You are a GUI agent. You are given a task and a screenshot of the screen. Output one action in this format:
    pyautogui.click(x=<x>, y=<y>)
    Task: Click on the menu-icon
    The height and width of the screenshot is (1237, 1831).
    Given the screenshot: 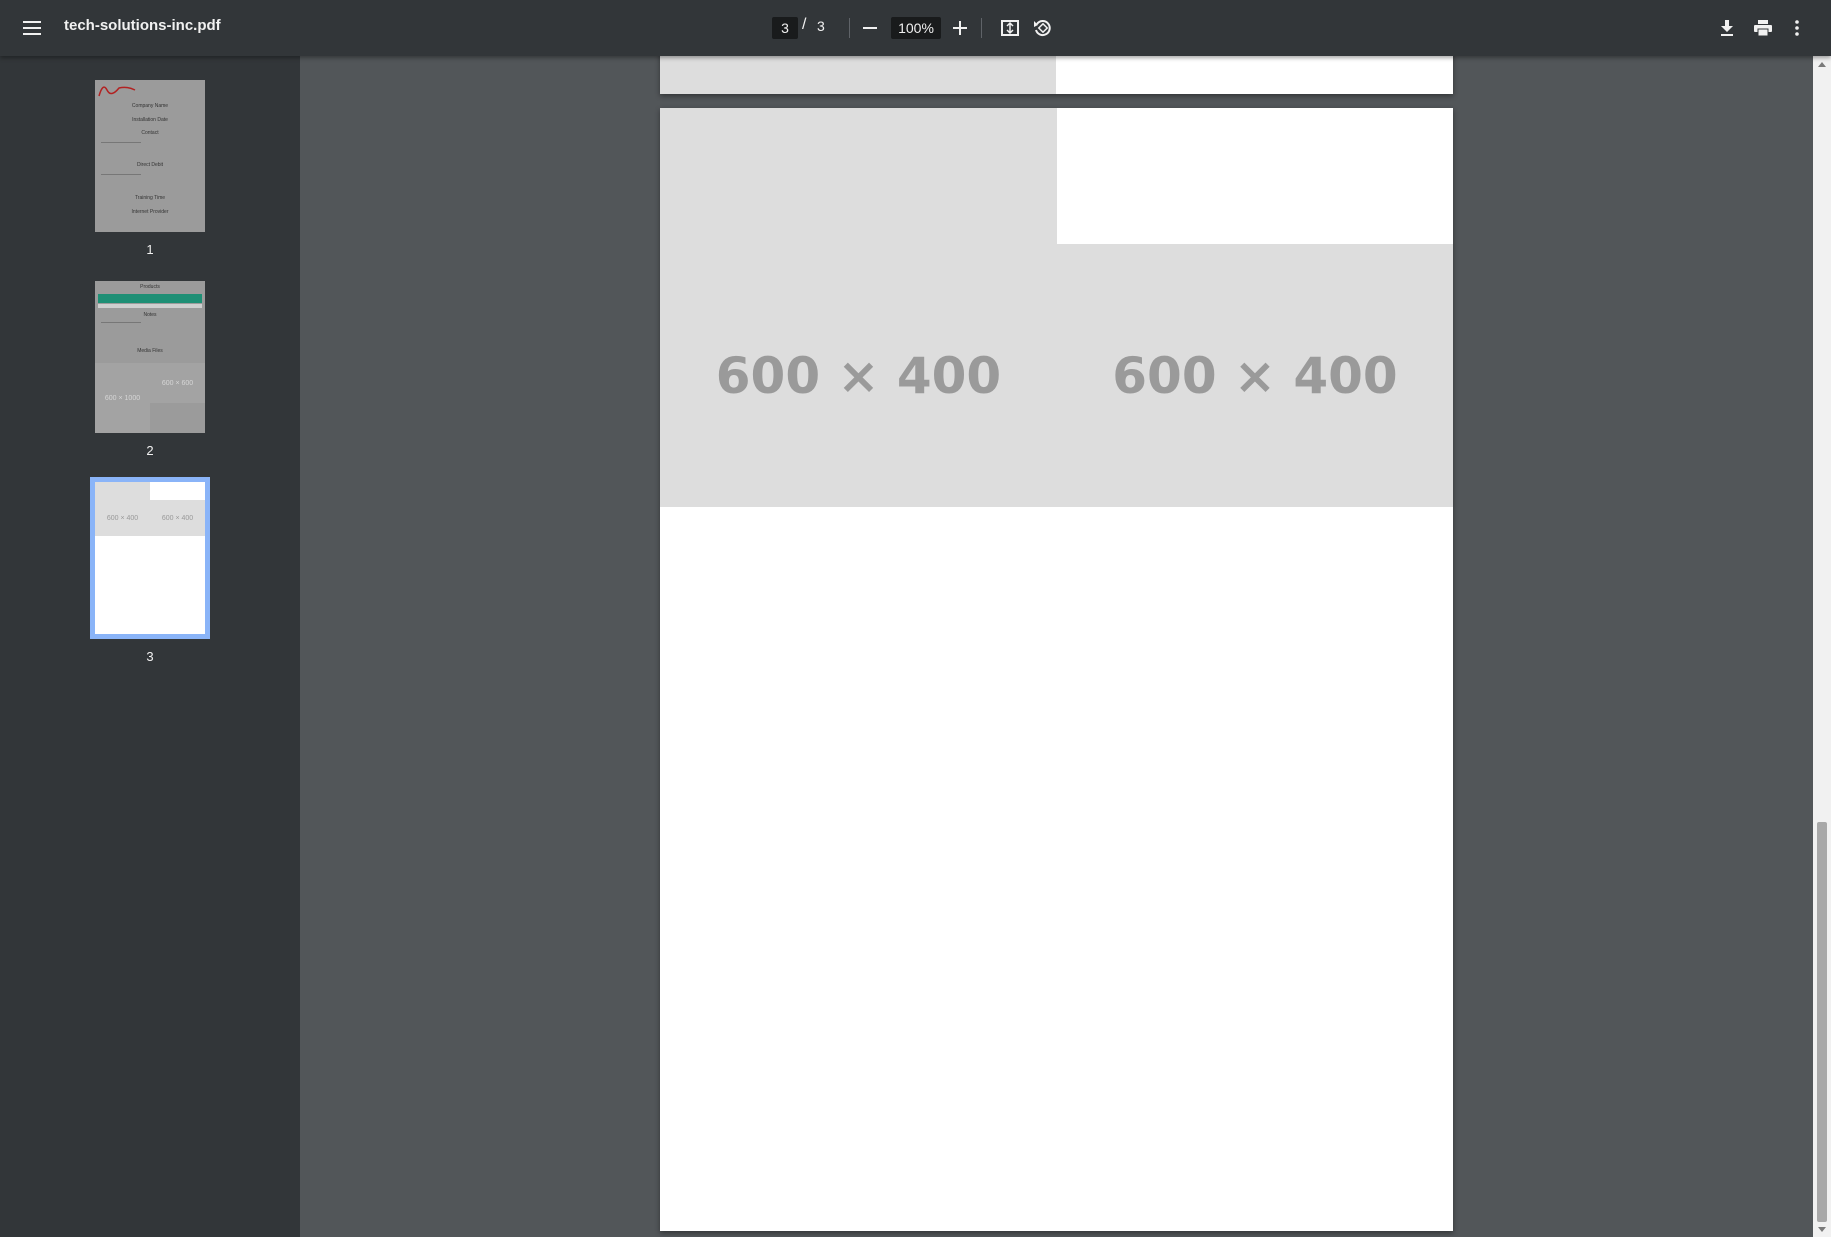 What is the action you would take?
    pyautogui.click(x=32, y=28)
    